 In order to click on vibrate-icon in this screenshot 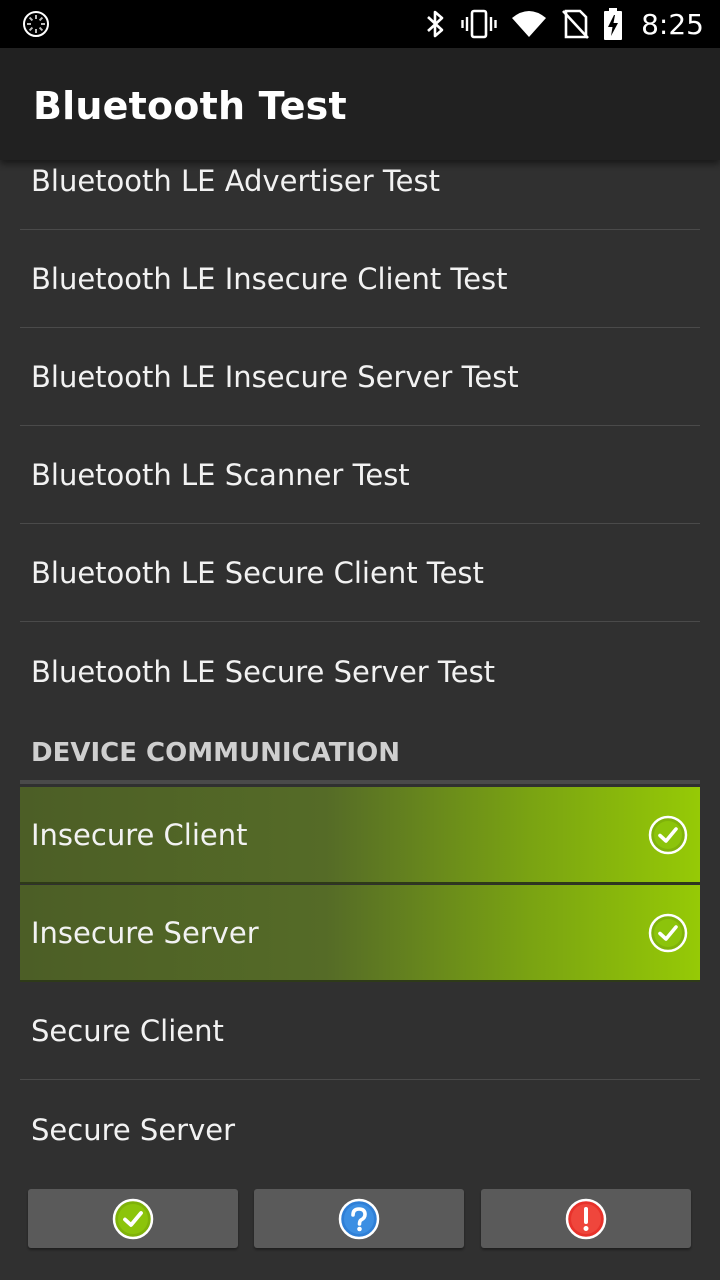, I will do `click(479, 24)`.